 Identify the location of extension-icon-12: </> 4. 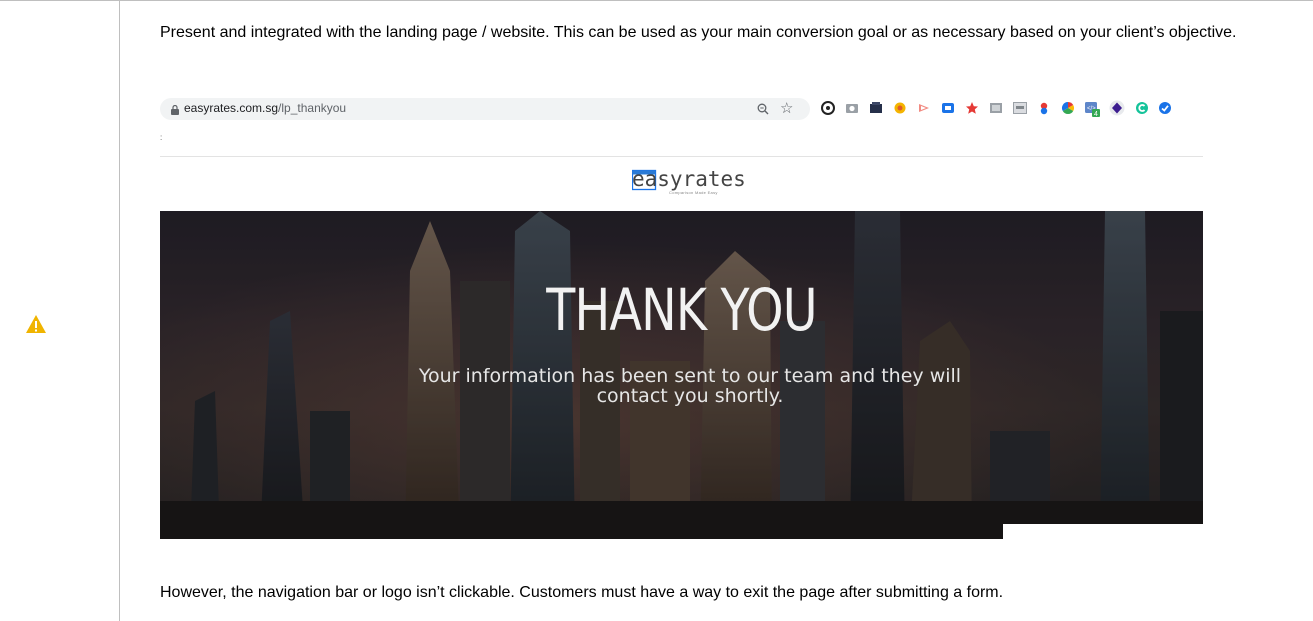
(1093, 109).